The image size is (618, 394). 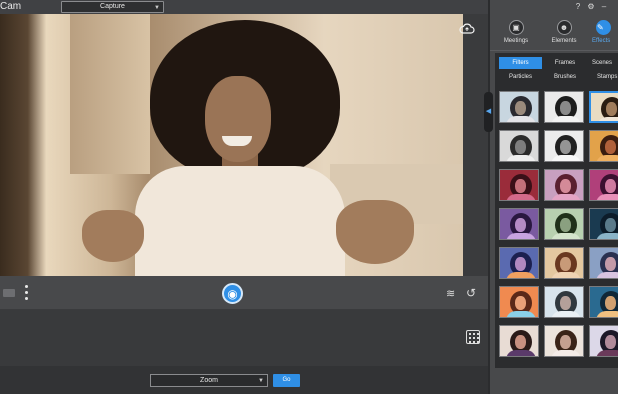 I want to click on subject-left-hand, so click(x=113, y=236).